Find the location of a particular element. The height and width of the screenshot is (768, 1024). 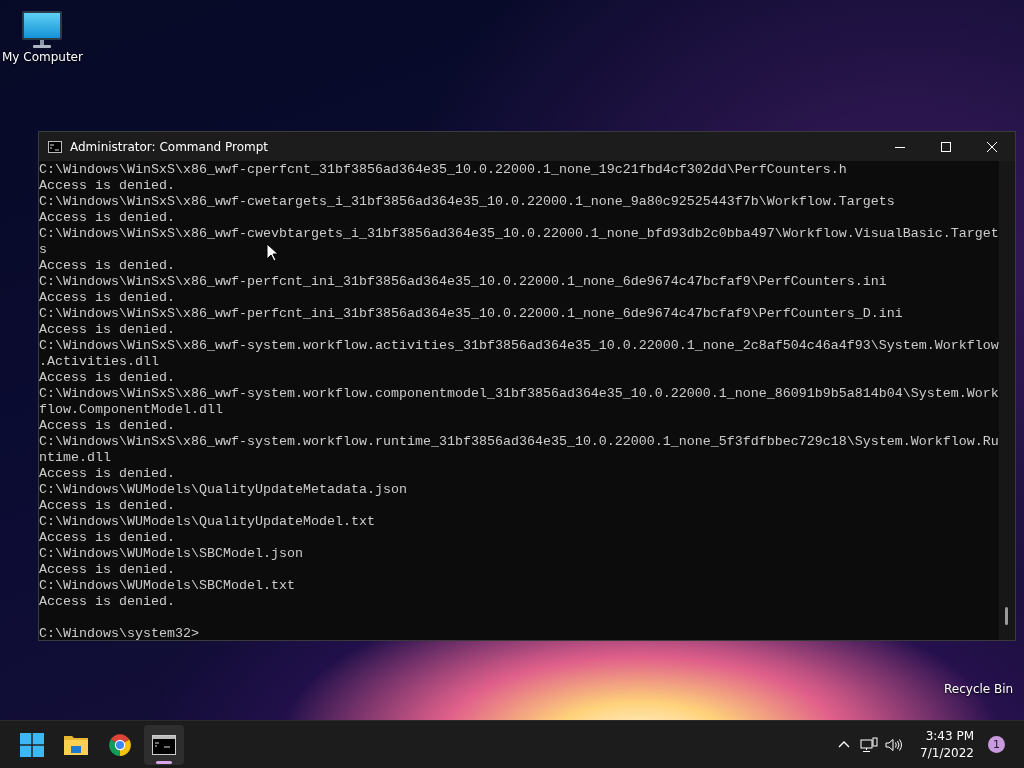

mouse-cursor-icon is located at coordinates (272, 252).